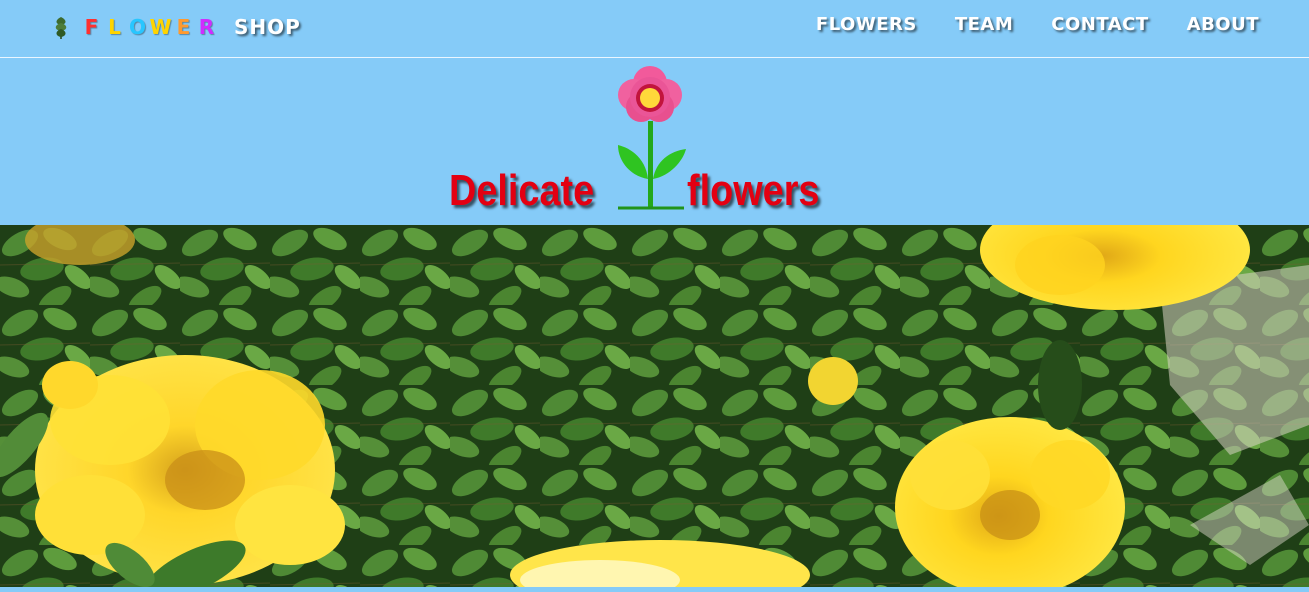 This screenshot has width=1309, height=592. Describe the element at coordinates (114, 27) in the screenshot. I see `brand-letter-l: L` at that location.